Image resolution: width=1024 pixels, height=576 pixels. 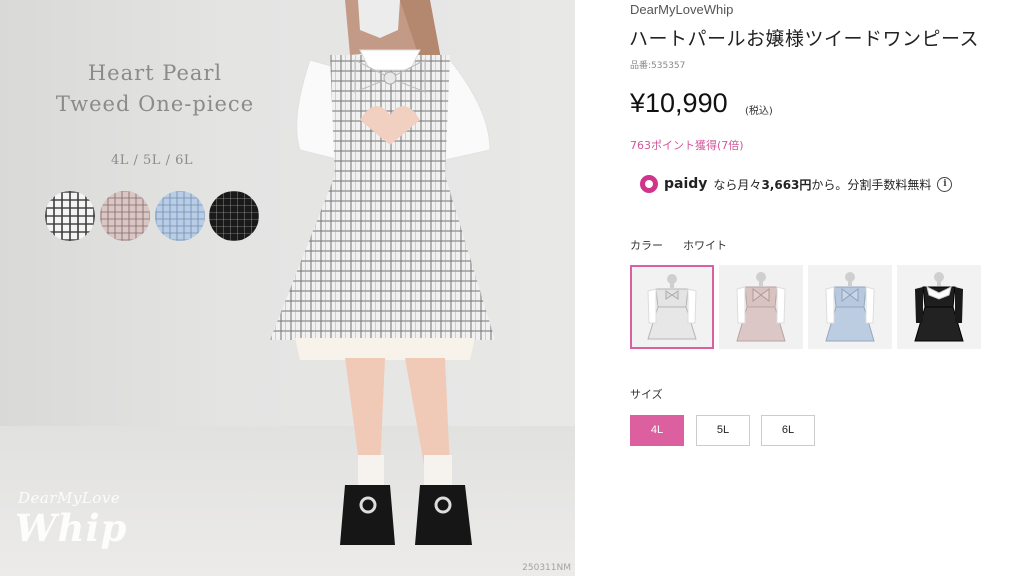 I want to click on photo-code: 250311NM, so click(x=546, y=568).